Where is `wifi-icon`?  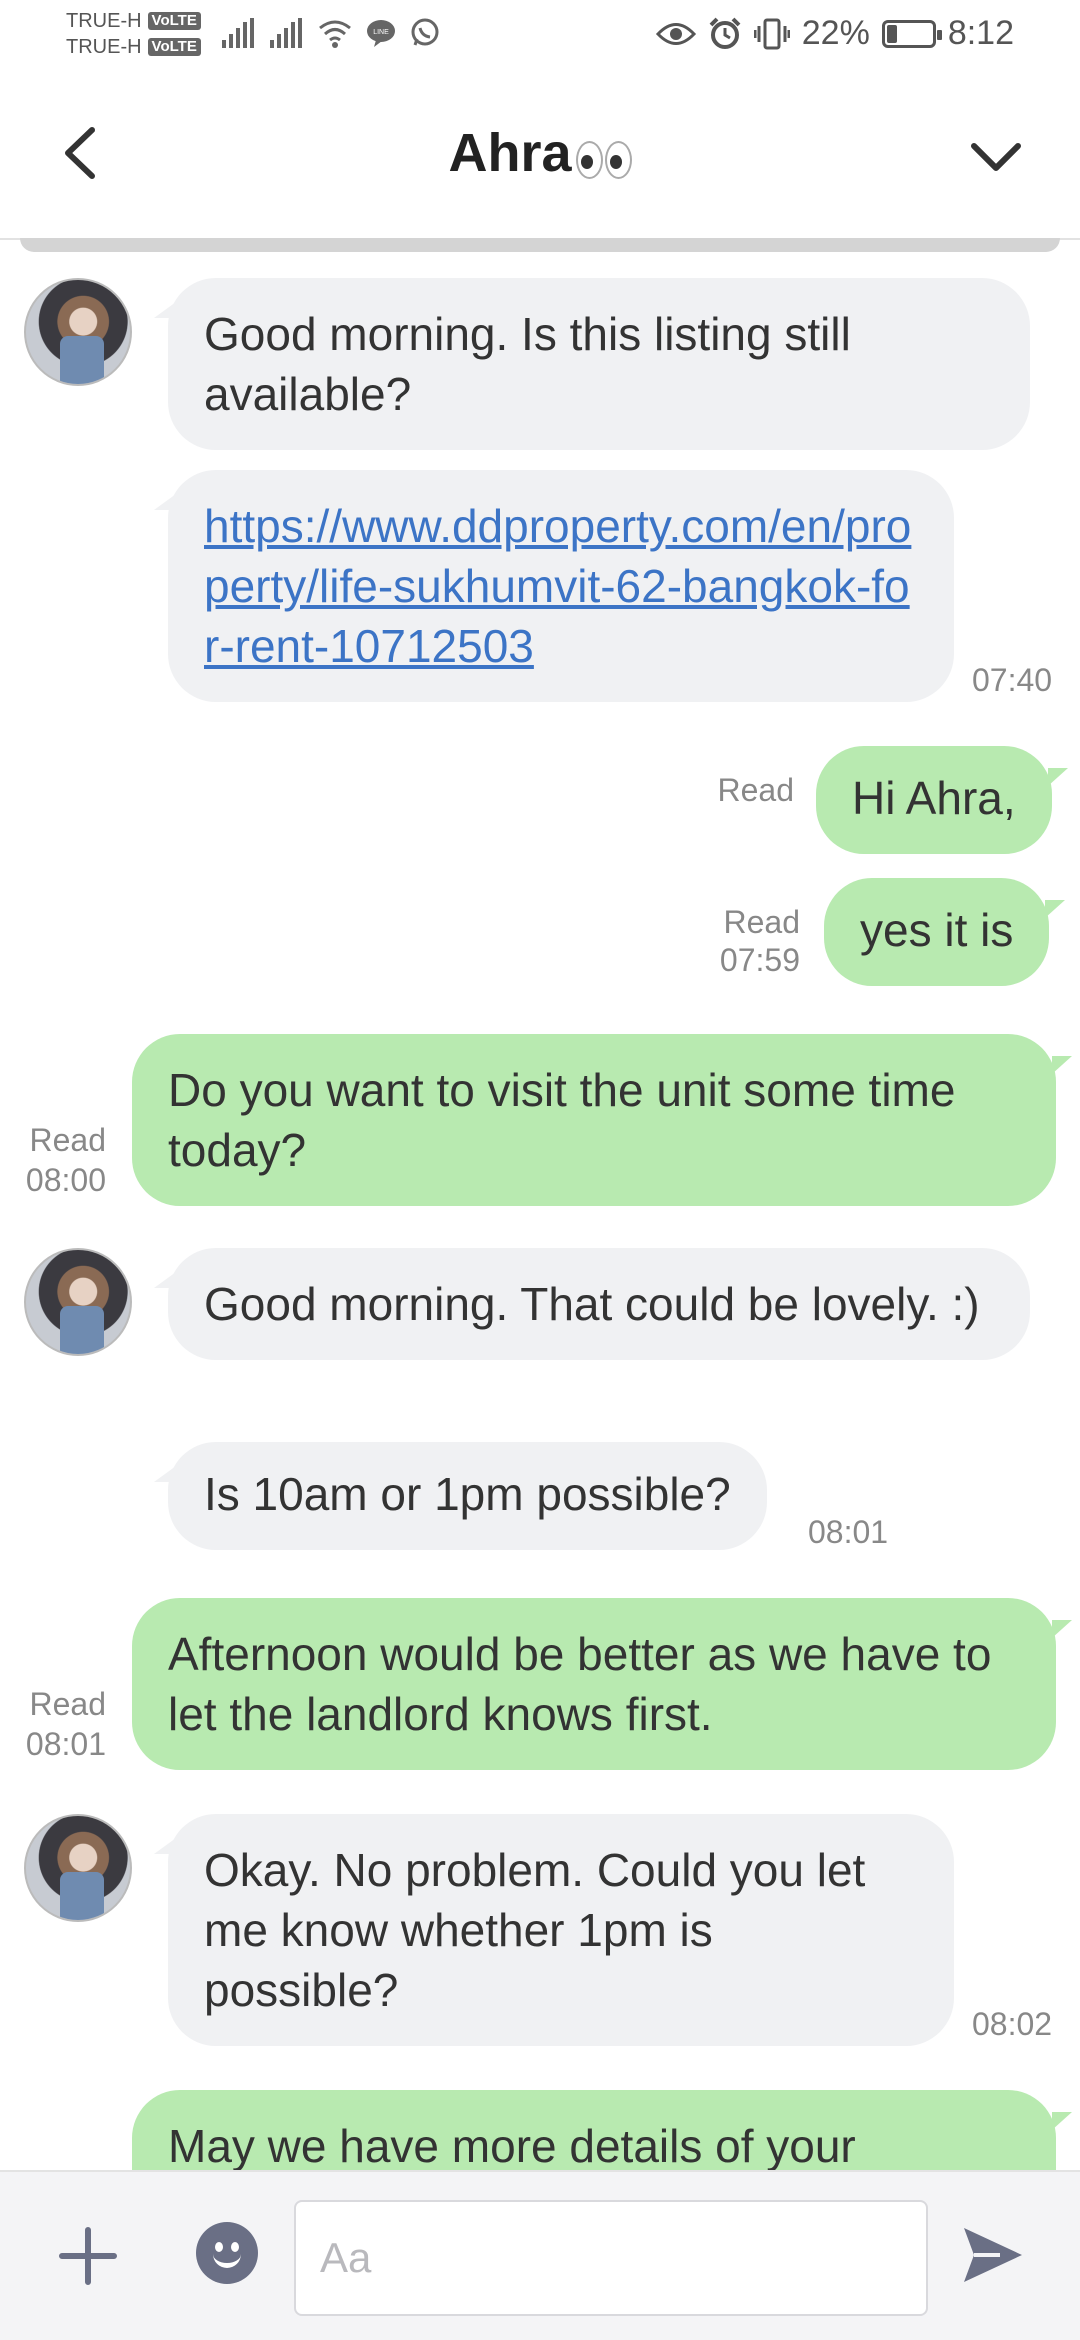
wifi-icon is located at coordinates (335, 34).